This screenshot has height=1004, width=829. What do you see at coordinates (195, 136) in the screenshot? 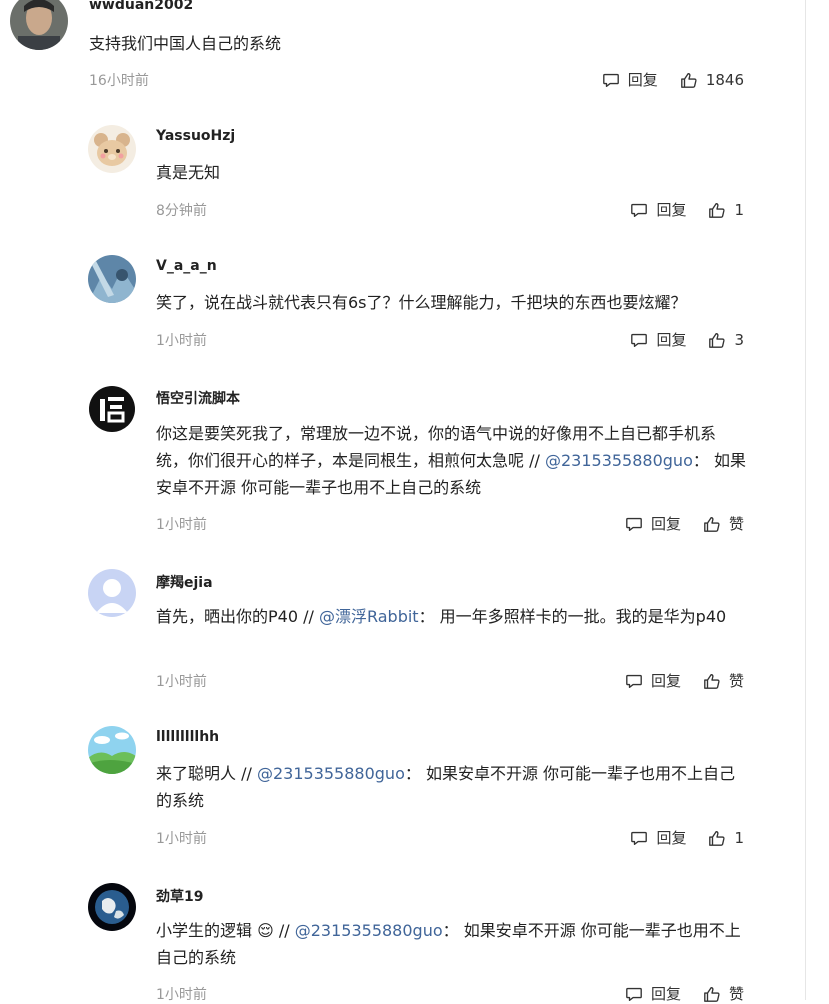
I see `comment-username: YassuoHzj` at bounding box center [195, 136].